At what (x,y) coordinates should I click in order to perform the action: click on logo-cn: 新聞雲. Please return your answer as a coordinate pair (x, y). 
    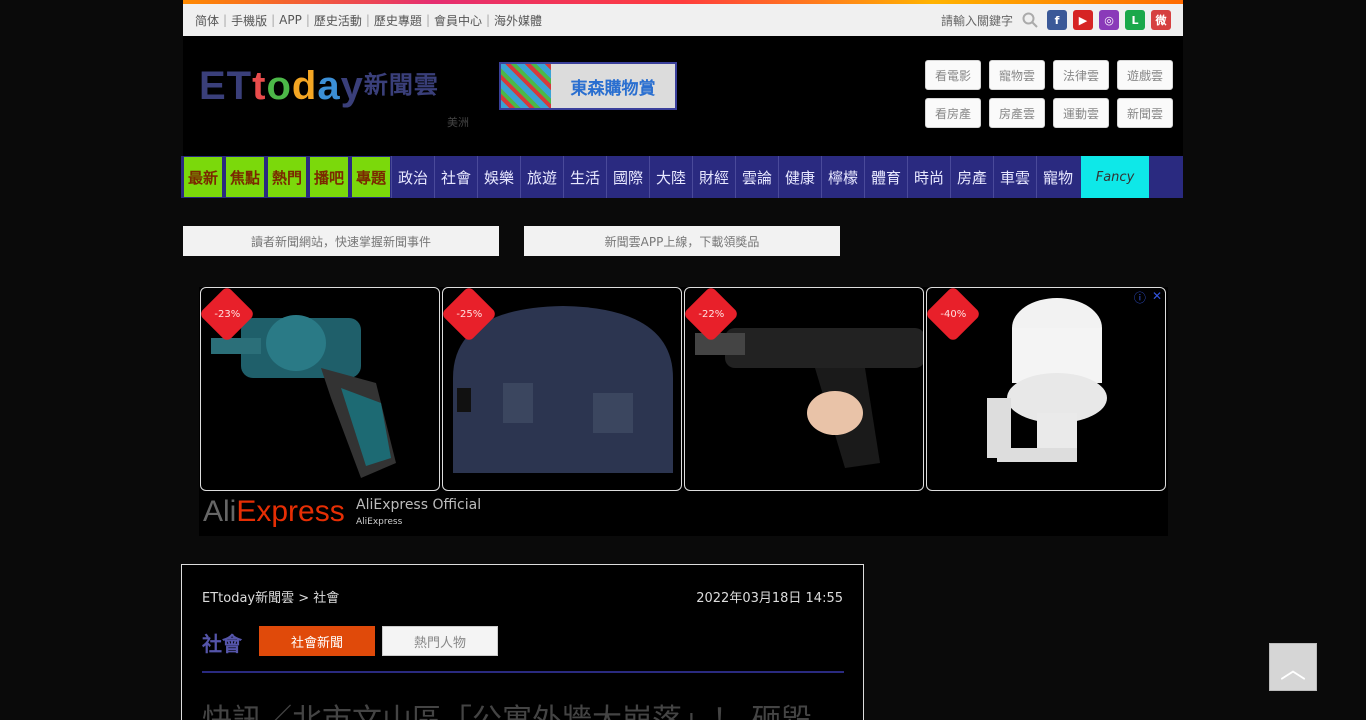
    Looking at the image, I should click on (401, 85).